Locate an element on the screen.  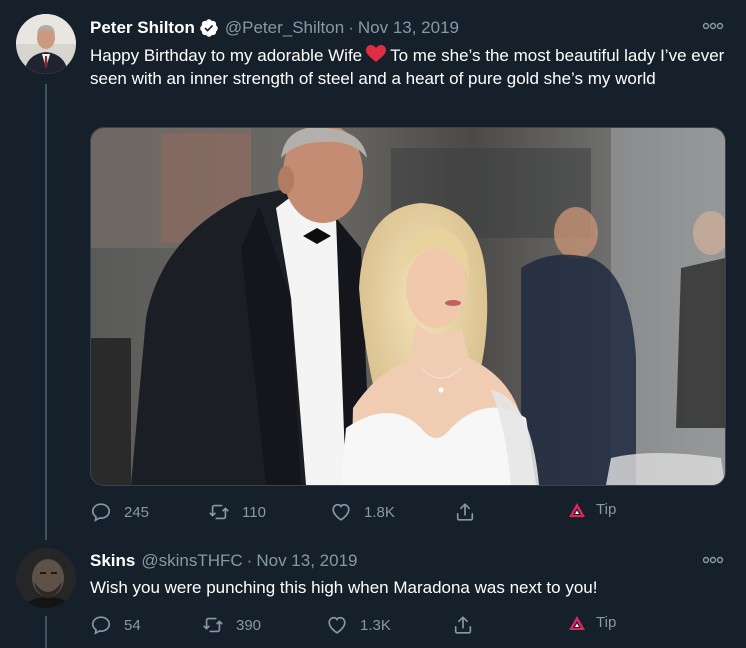
author-handle: @Peter_Shilton is located at coordinates (284, 28).